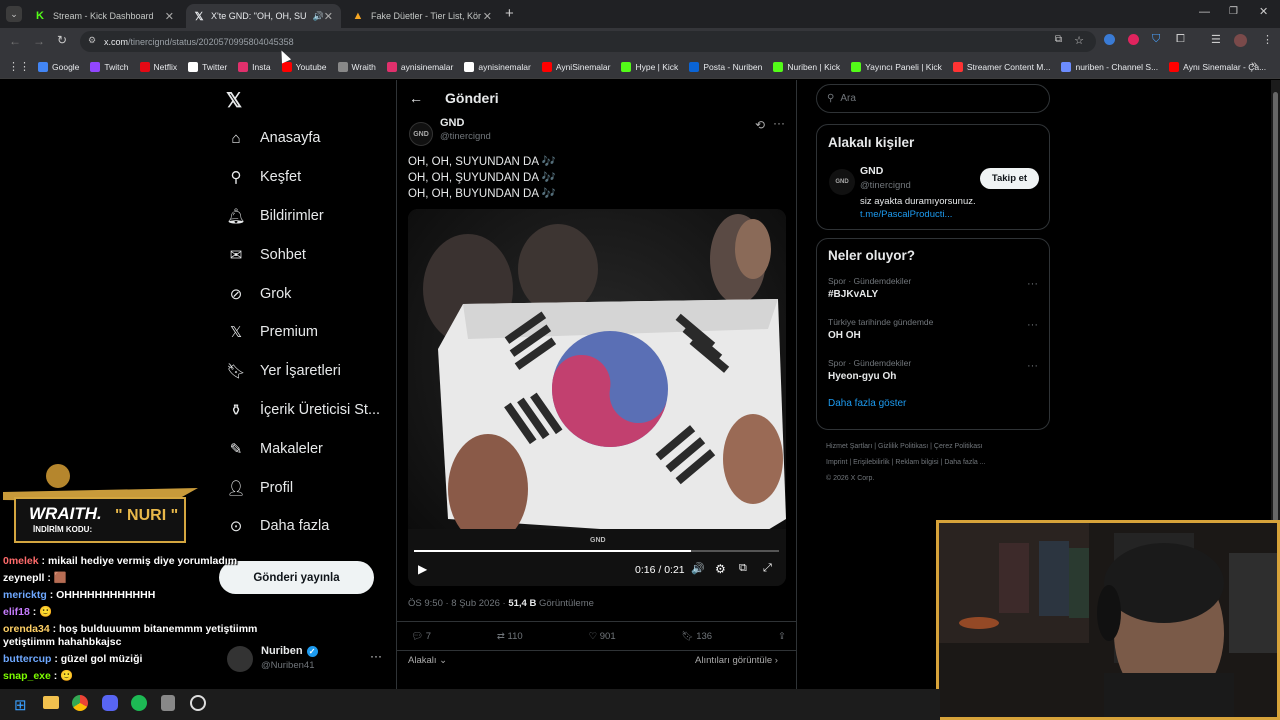 This screenshot has width=1280, height=720. Describe the element at coordinates (850, 478) in the screenshot. I see `footer-link: © 2026 X Corp.` at that location.